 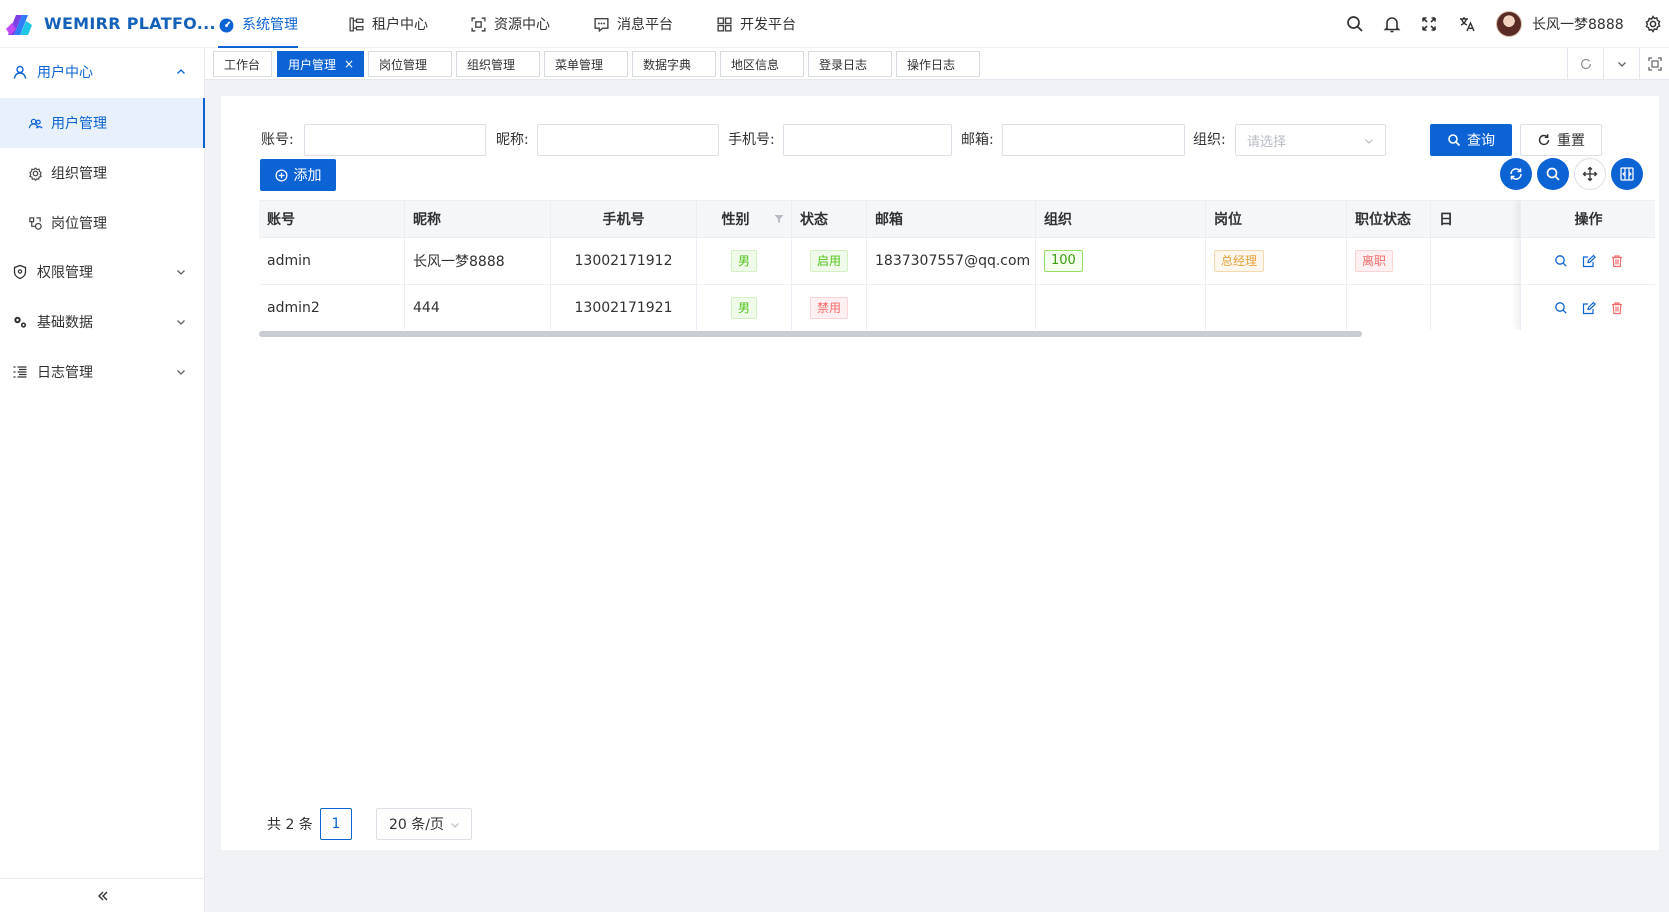 I want to click on sidebar-group-log: 日志管理, so click(x=102, y=372).